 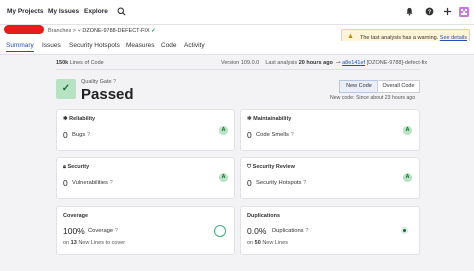 I want to click on duplications-label: Duplications ?, so click(x=290, y=231).